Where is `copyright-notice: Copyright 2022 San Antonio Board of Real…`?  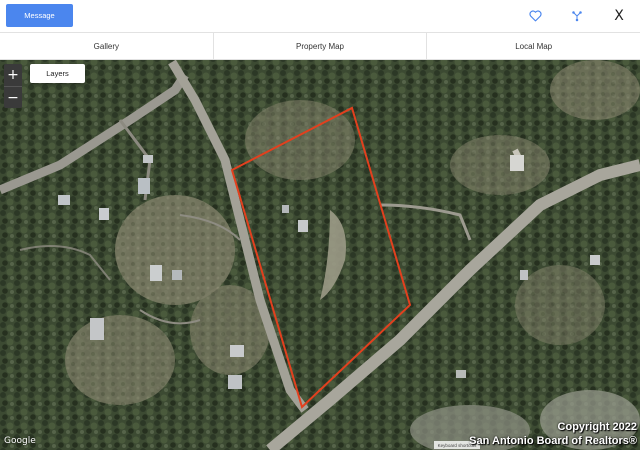 copyright-notice: Copyright 2022 San Antonio Board of Real… is located at coordinates (553, 434).